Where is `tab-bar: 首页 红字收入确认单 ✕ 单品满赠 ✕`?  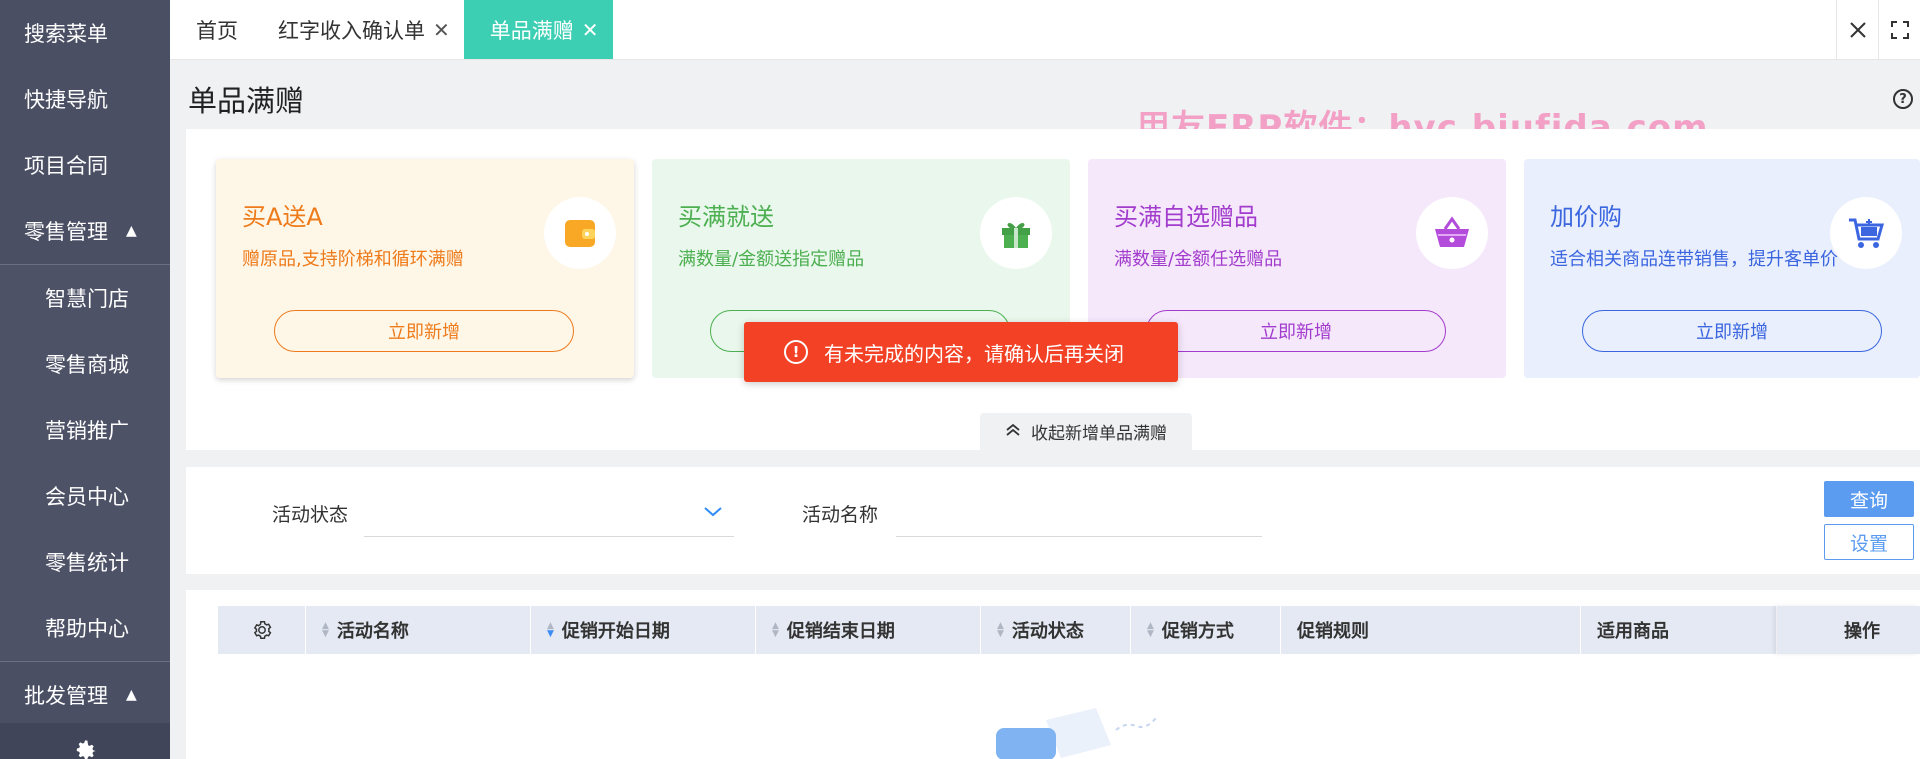
tab-bar: 首页 红字收入确认单 ✕ 单品满赠 ✕ is located at coordinates (1045, 30).